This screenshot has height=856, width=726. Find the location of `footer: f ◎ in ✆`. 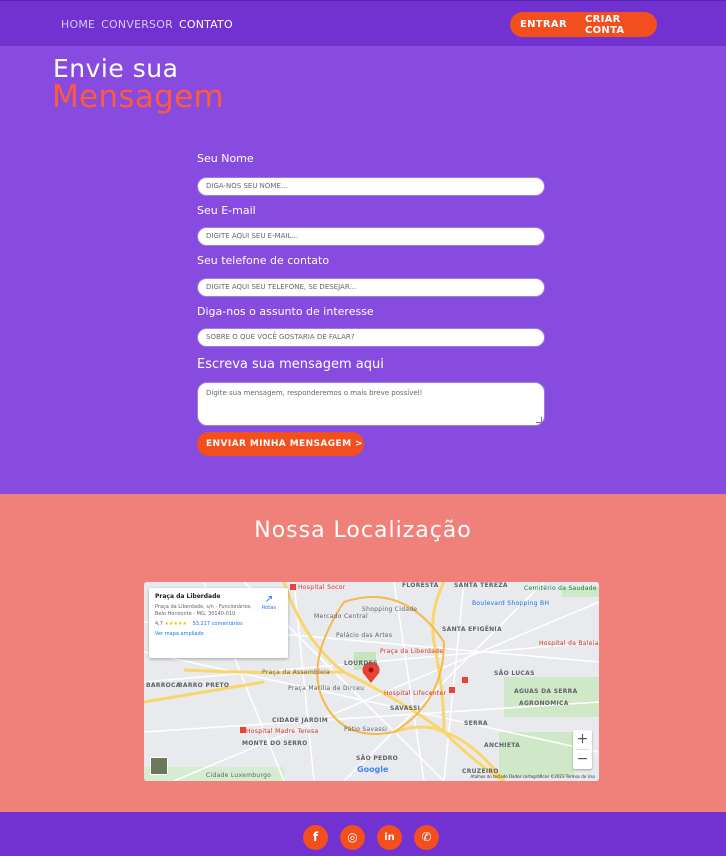

footer: f ◎ in ✆ is located at coordinates (363, 834).